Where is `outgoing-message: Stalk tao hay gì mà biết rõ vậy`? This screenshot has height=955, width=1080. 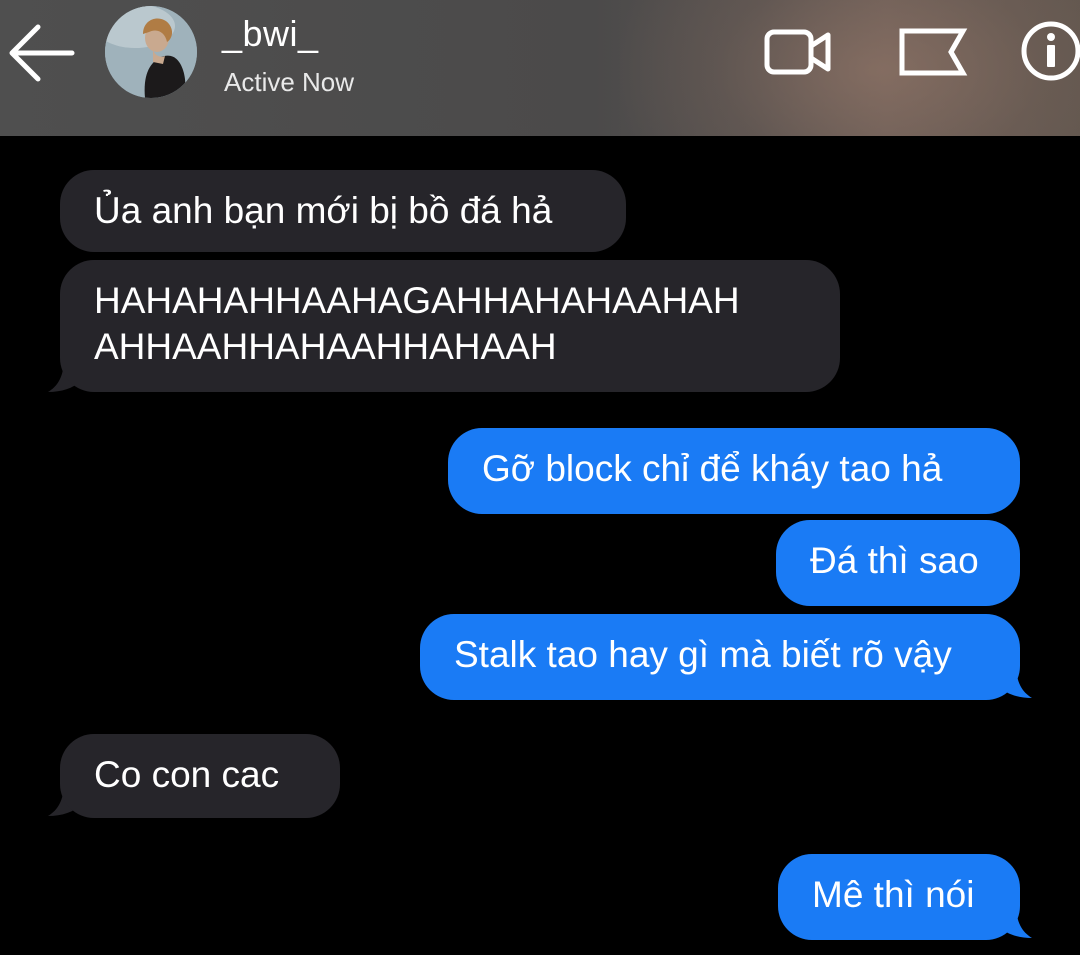
outgoing-message: Stalk tao hay gì mà biết rõ vậy is located at coordinates (720, 657).